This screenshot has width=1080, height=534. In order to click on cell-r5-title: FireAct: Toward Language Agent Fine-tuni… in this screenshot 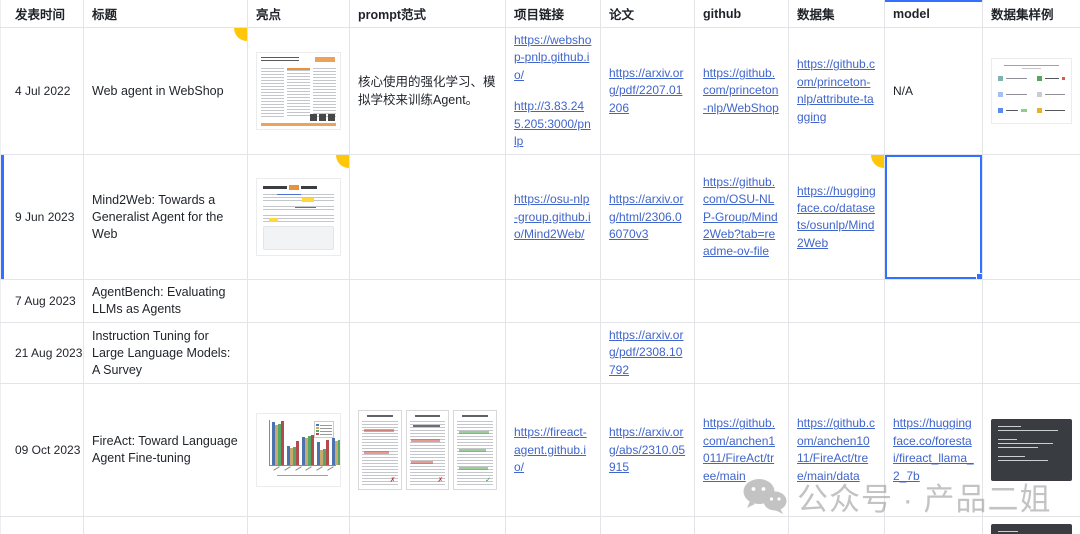, I will do `click(165, 450)`.